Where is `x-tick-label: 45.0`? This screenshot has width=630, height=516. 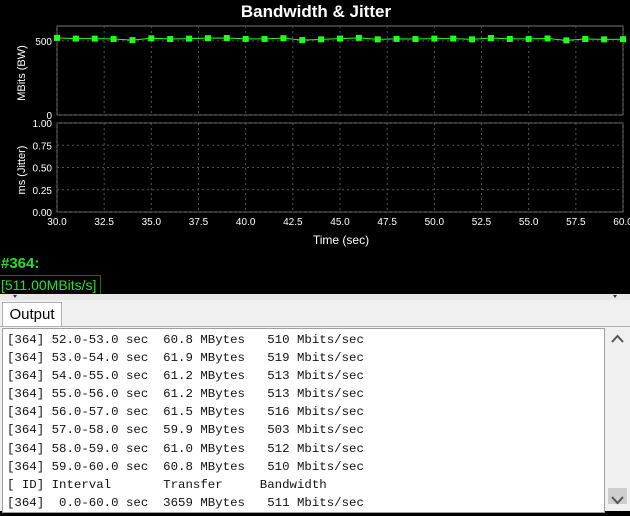
x-tick-label: 45.0 is located at coordinates (340, 222).